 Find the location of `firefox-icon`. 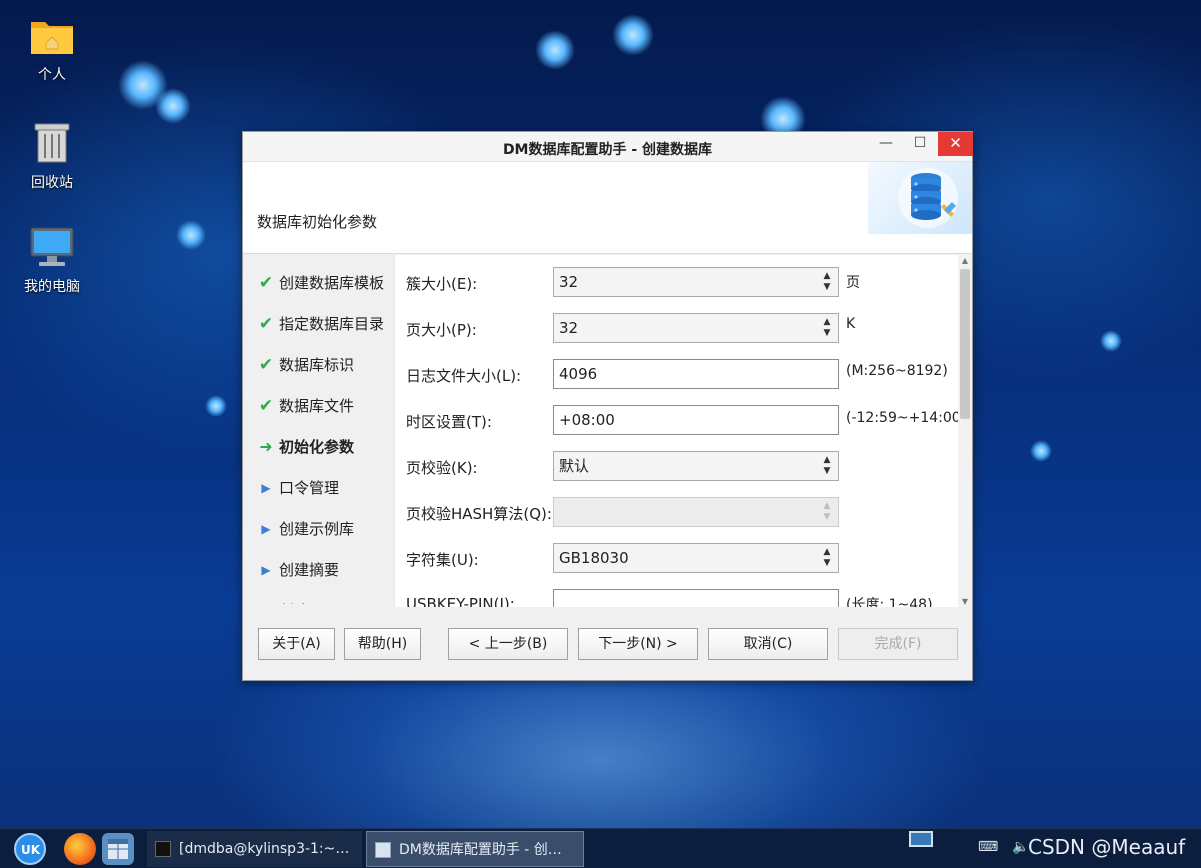

firefox-icon is located at coordinates (80, 849).